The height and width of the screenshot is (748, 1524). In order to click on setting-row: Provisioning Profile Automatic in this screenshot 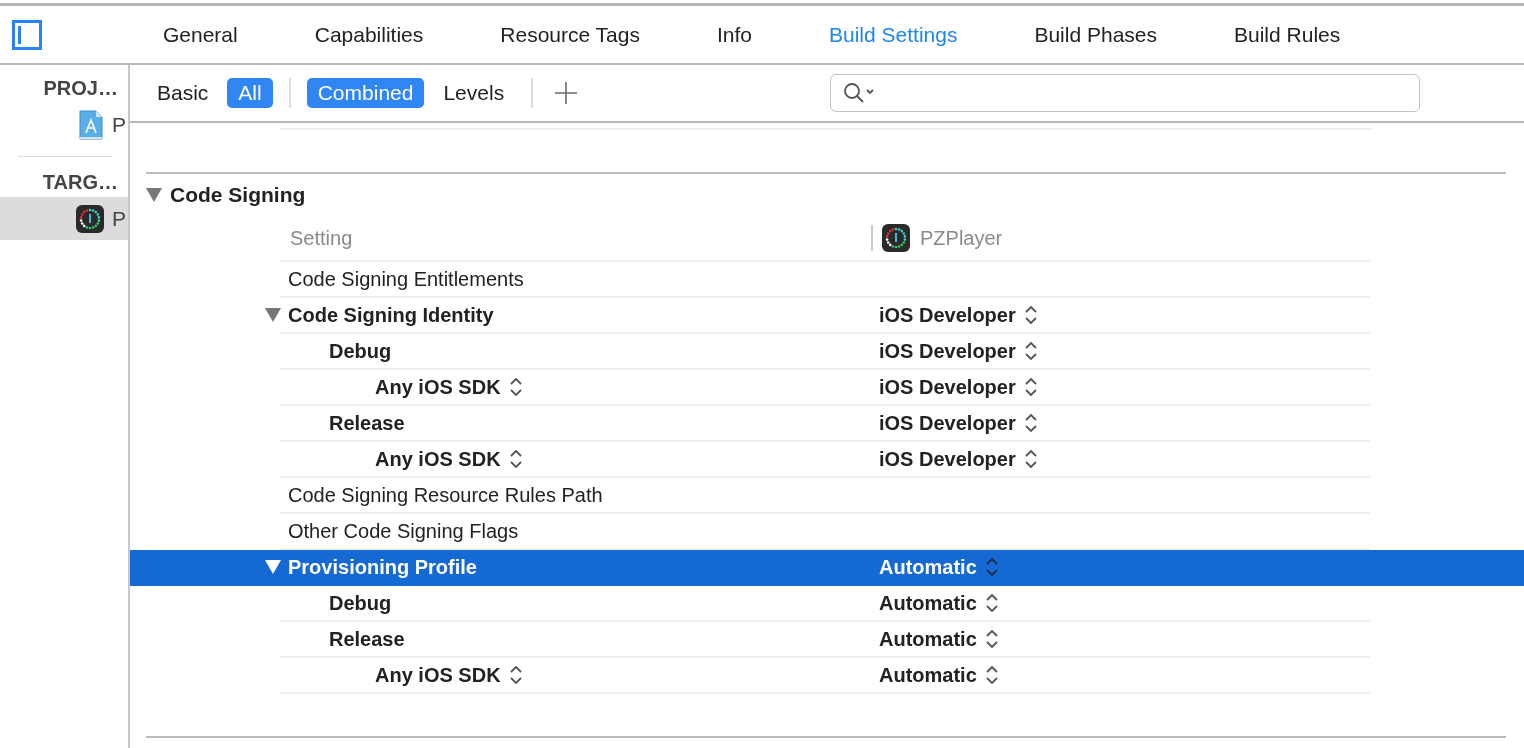, I will do `click(827, 568)`.